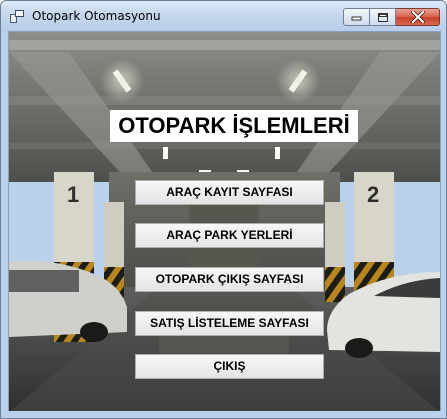 The image size is (447, 419). I want to click on window-title: Otopark Otomasyonu, so click(96, 16).